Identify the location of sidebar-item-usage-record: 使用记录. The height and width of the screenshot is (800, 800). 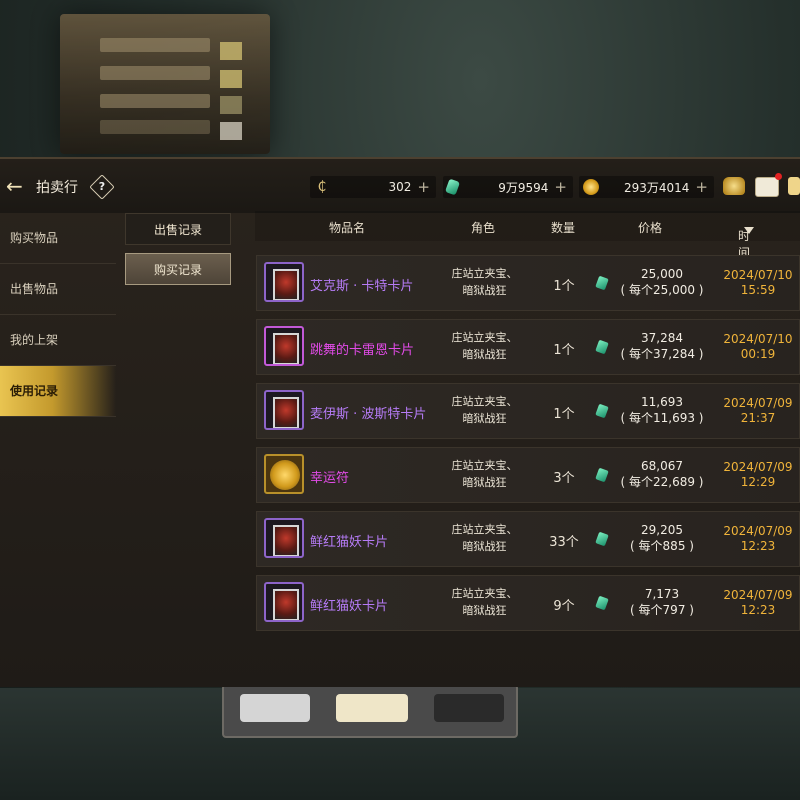
(58, 391).